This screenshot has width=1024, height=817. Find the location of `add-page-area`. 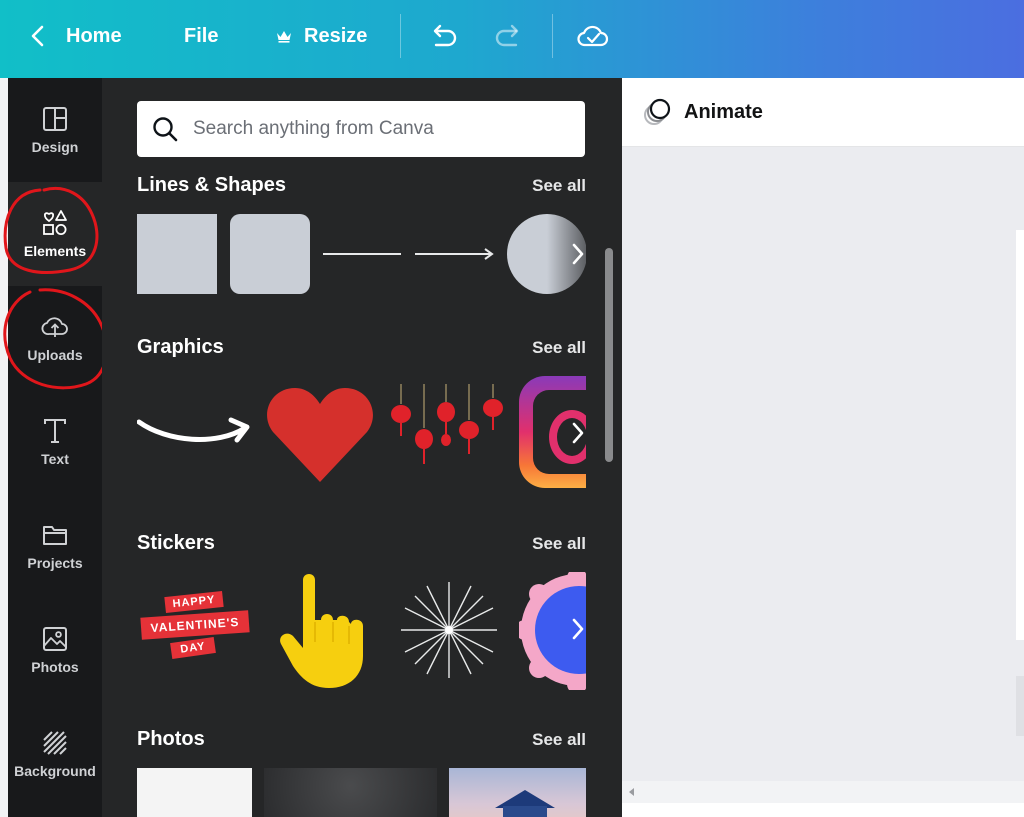

add-page-area is located at coordinates (1020, 706).